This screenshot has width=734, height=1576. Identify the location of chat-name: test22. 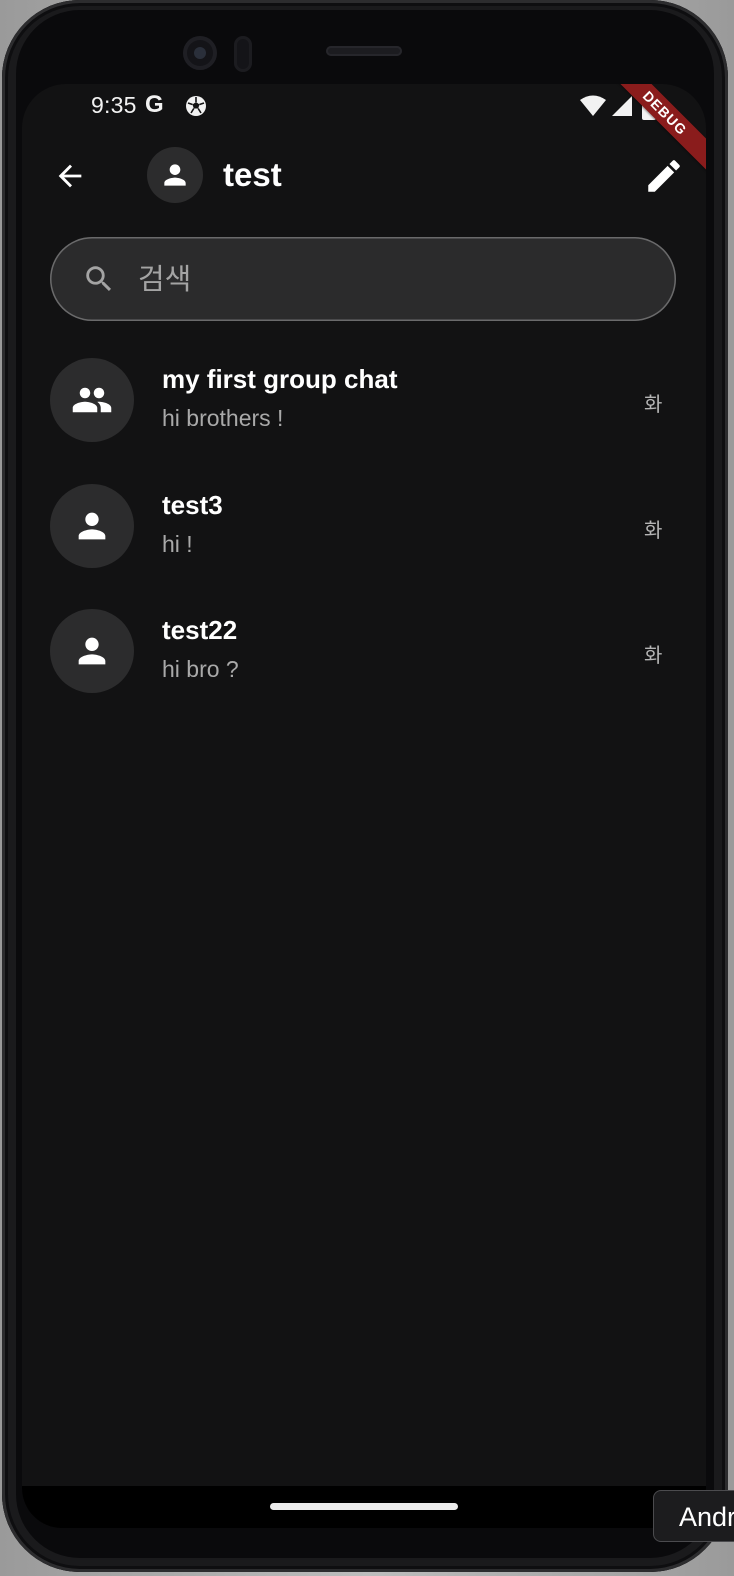
(200, 630).